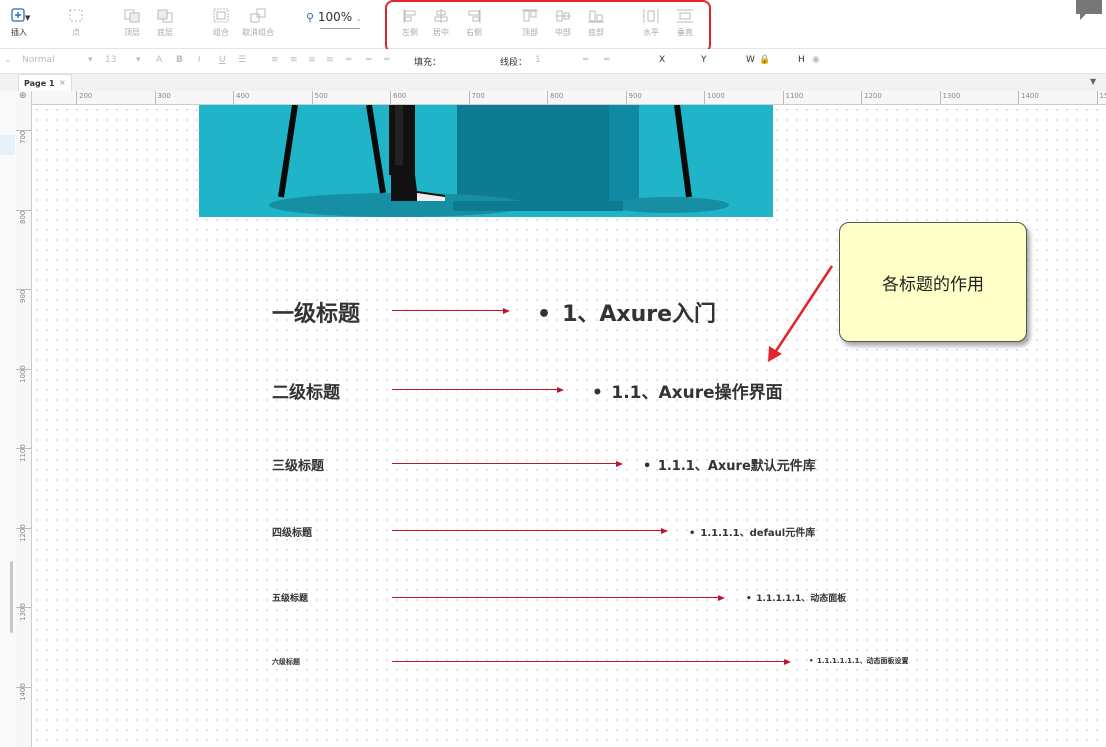  What do you see at coordinates (292, 531) in the screenshot?
I see `heading-level-4-label: 四级标题` at bounding box center [292, 531].